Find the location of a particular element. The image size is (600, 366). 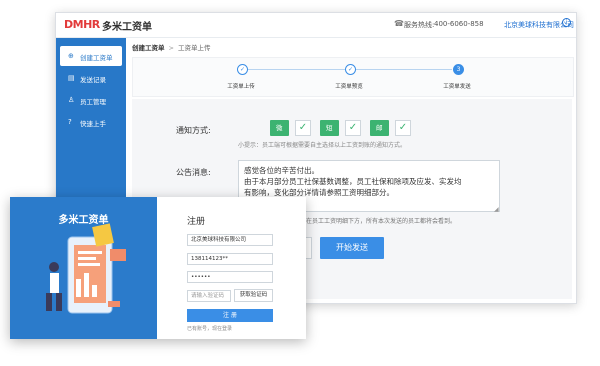

verification-code-input: 请输入验证码 is located at coordinates (209, 296).